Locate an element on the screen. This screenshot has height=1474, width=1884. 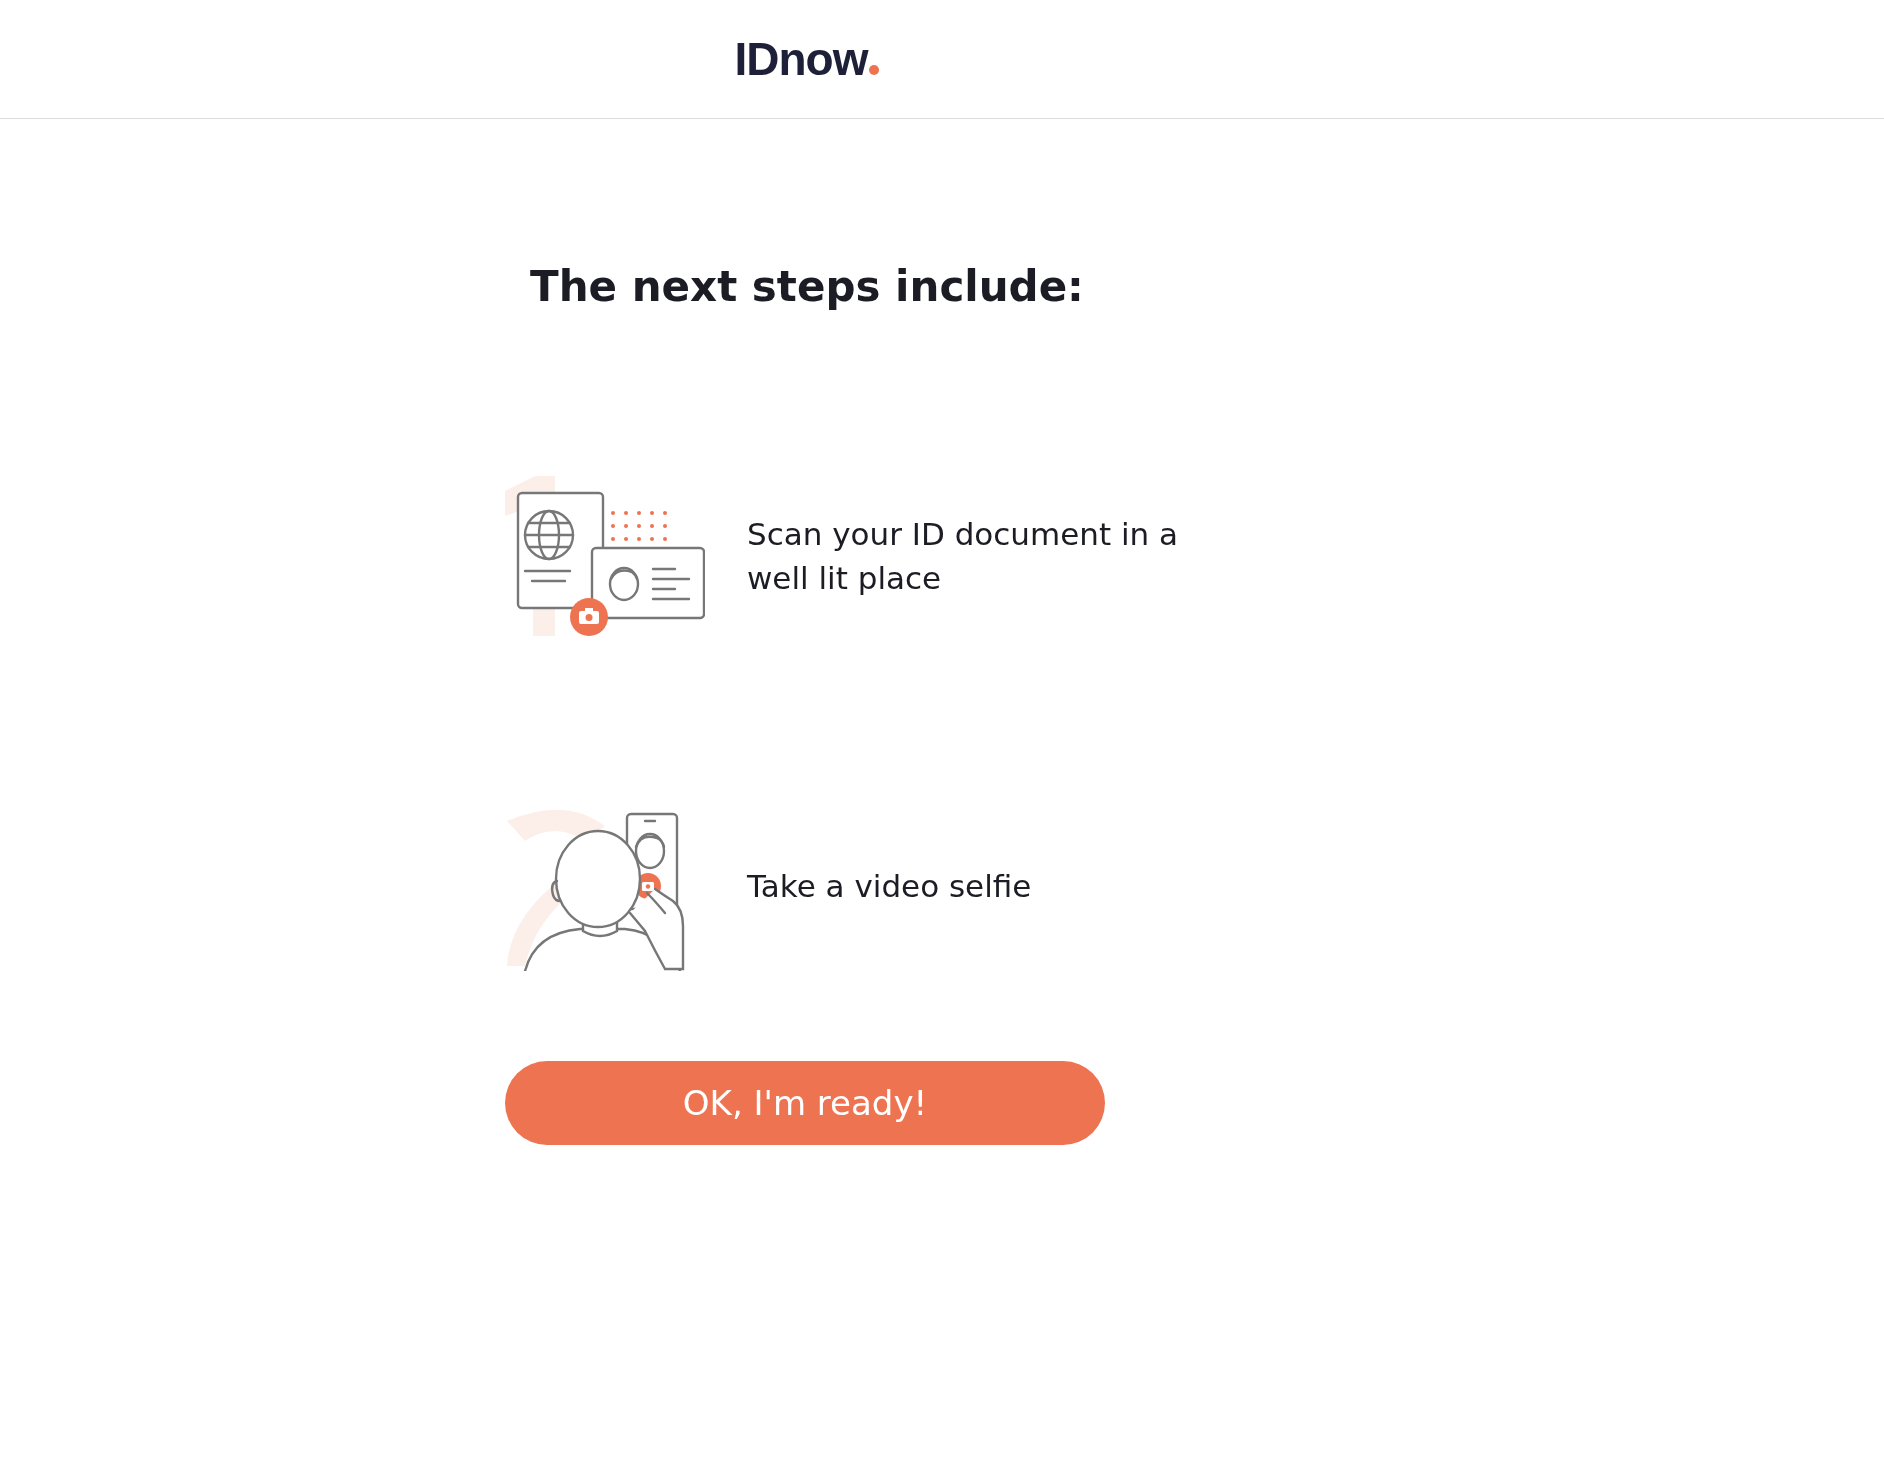
step-description: Take a video selfie is located at coordinates (890, 886).